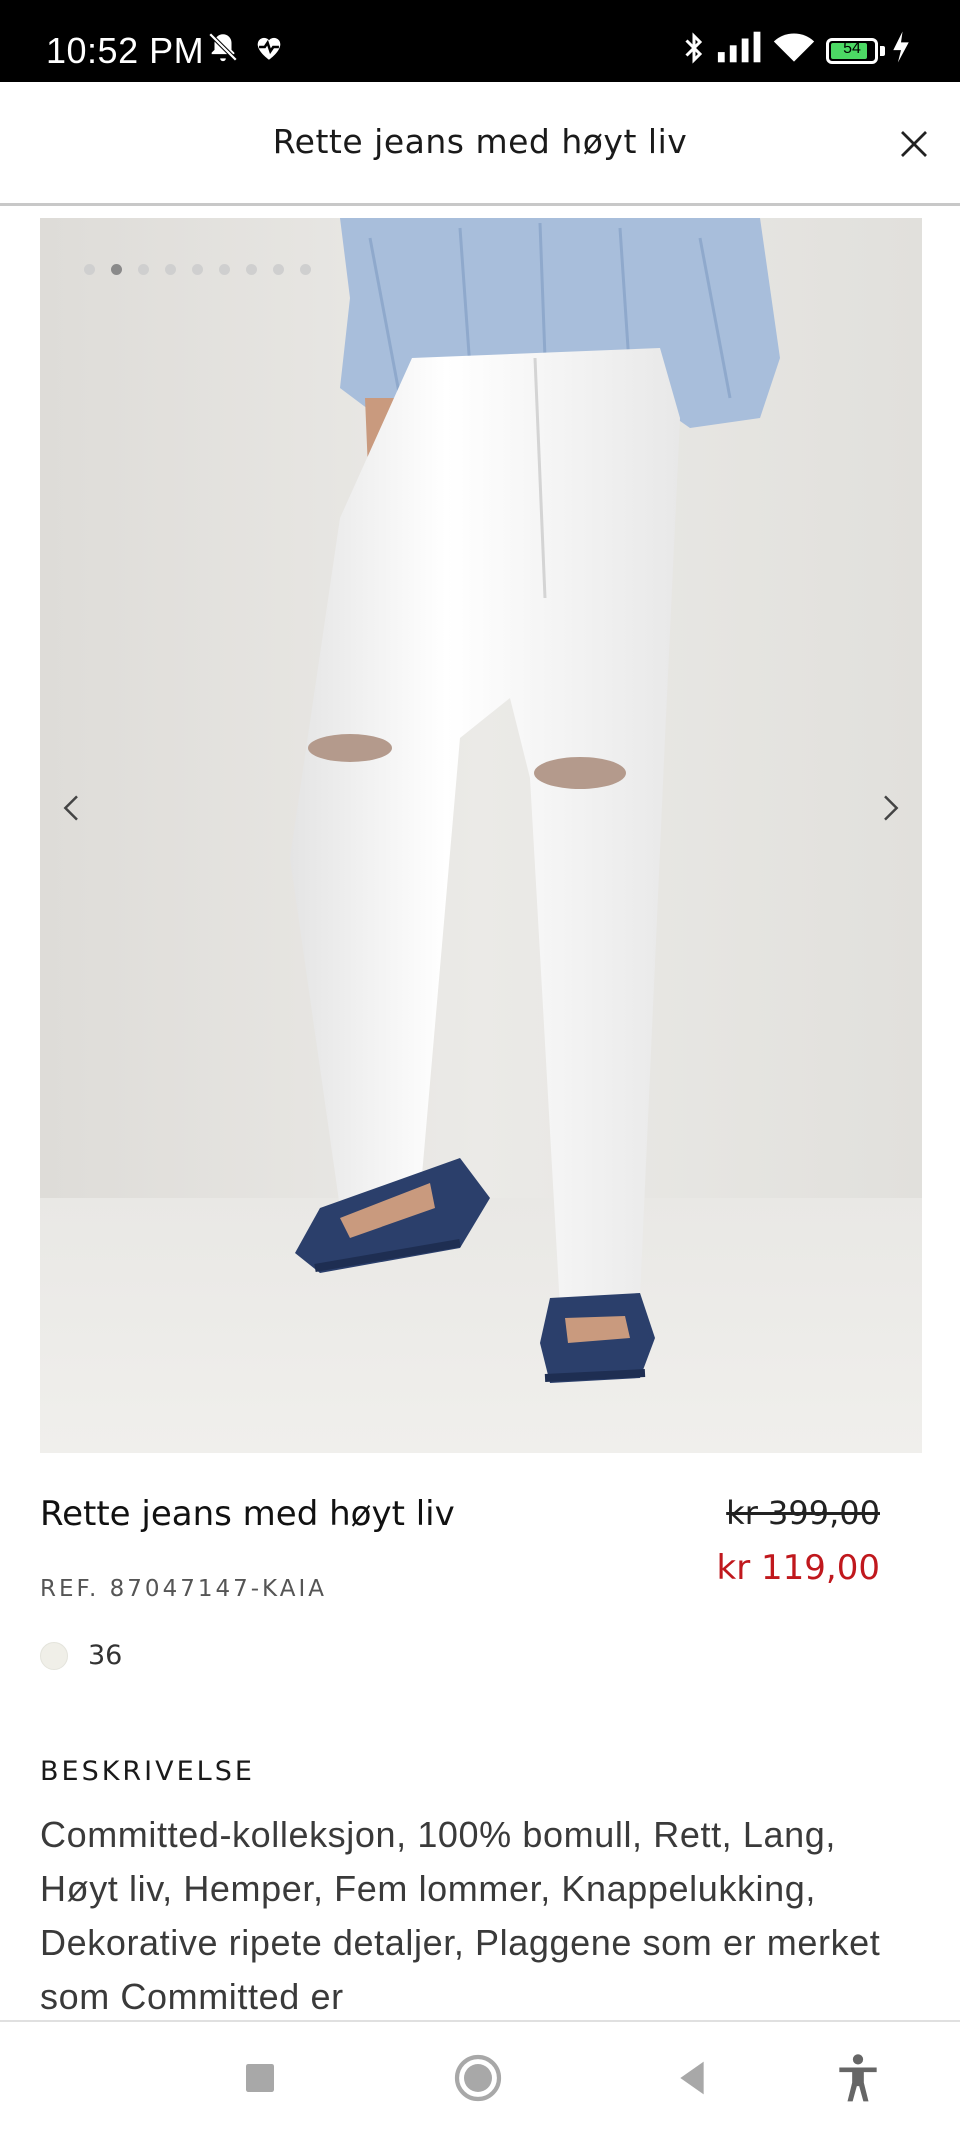  What do you see at coordinates (692, 2078) in the screenshot?
I see `back-icon` at bounding box center [692, 2078].